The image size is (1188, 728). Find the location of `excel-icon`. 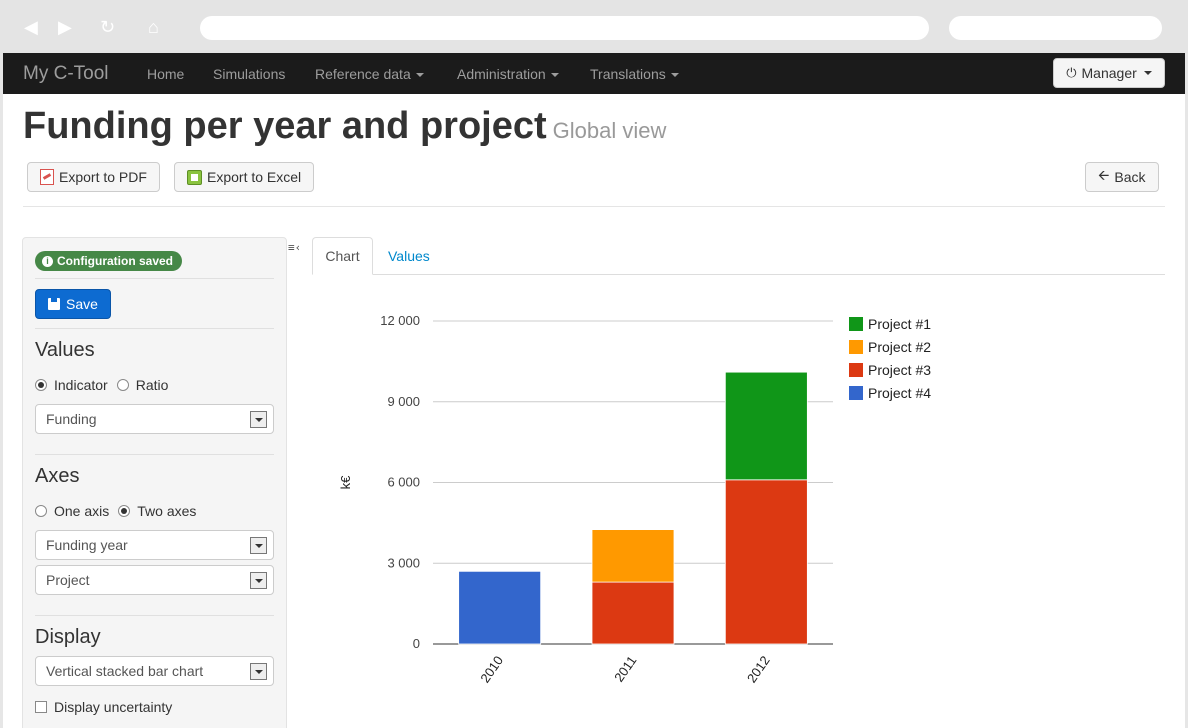

excel-icon is located at coordinates (194, 177).